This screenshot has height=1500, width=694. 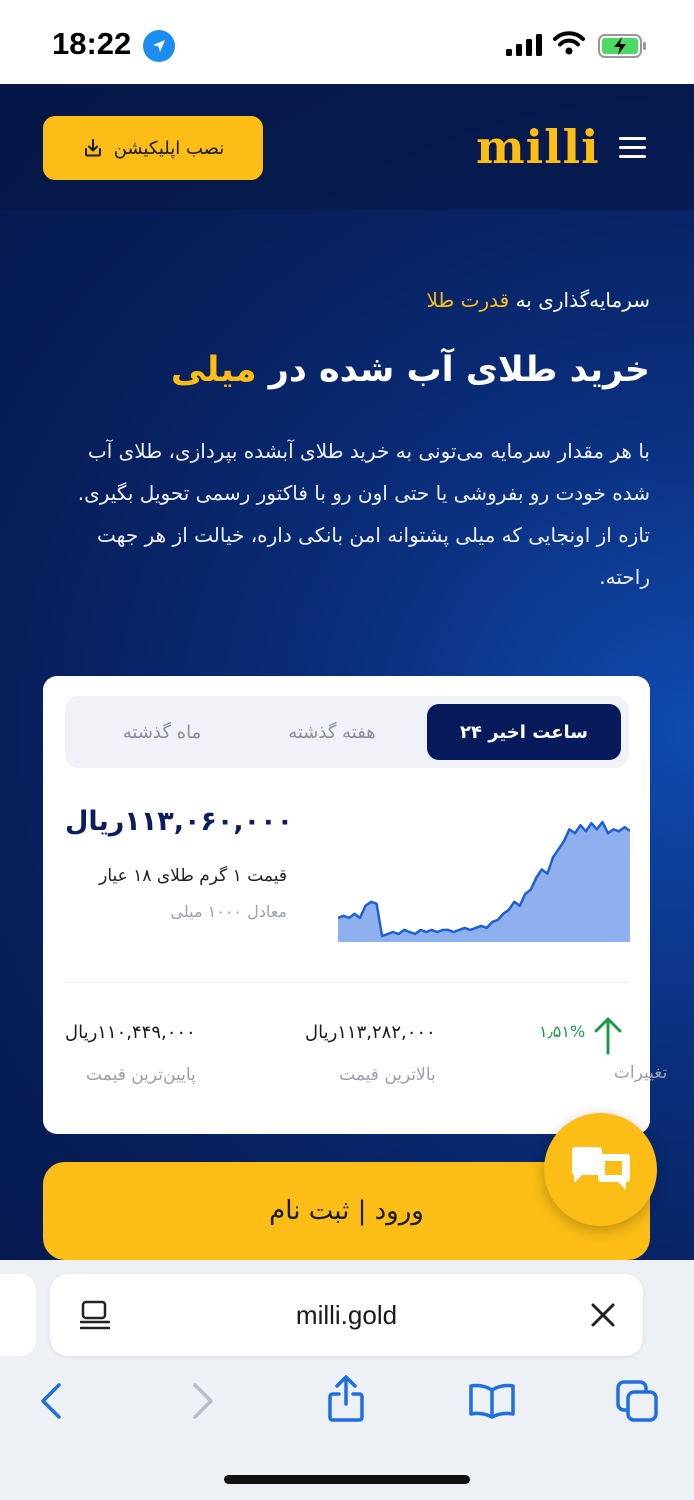 What do you see at coordinates (347, 147) in the screenshot?
I see `top-navigation: نصب اپلیکیشن milli` at bounding box center [347, 147].